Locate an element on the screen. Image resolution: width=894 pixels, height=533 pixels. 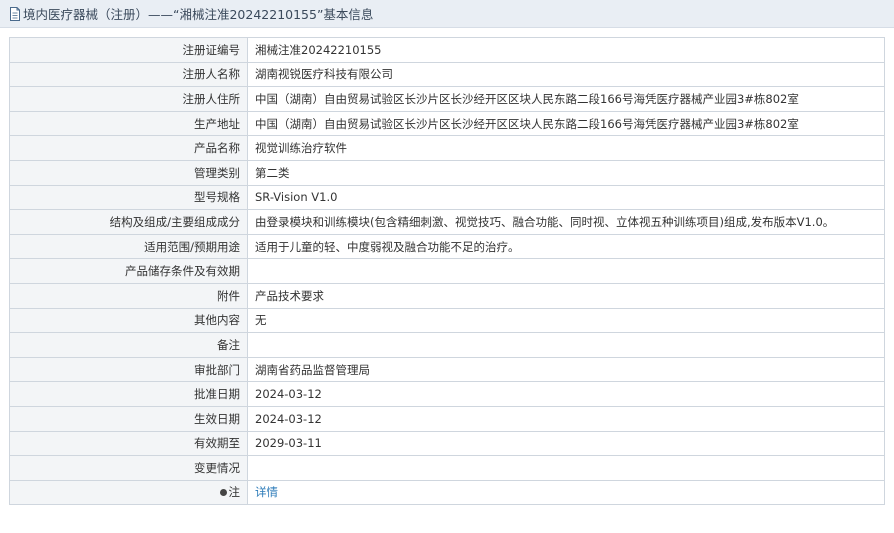
table-row: 型号规格 SR-Vision V1.0 is located at coordinates (447, 197).